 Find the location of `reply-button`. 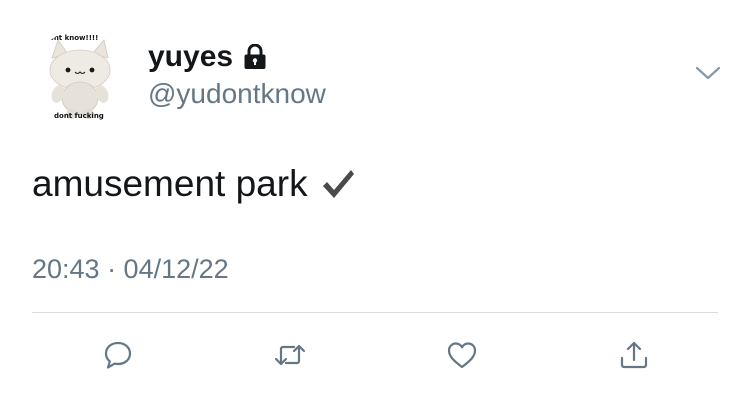

reply-button is located at coordinates (118, 357).